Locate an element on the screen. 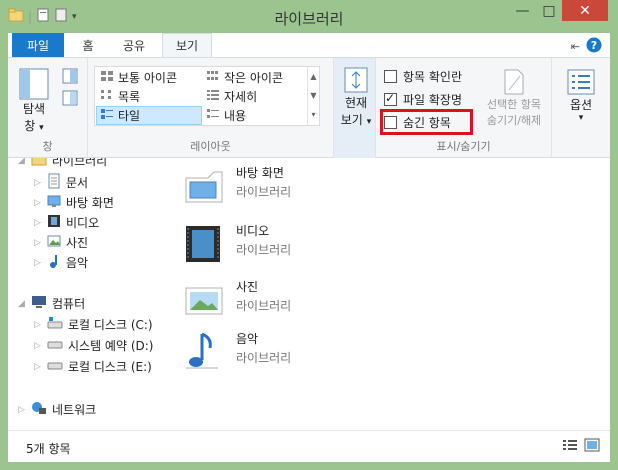 Image resolution: width=618 pixels, height=470 pixels. maximize-button: □ is located at coordinates (549, 10).